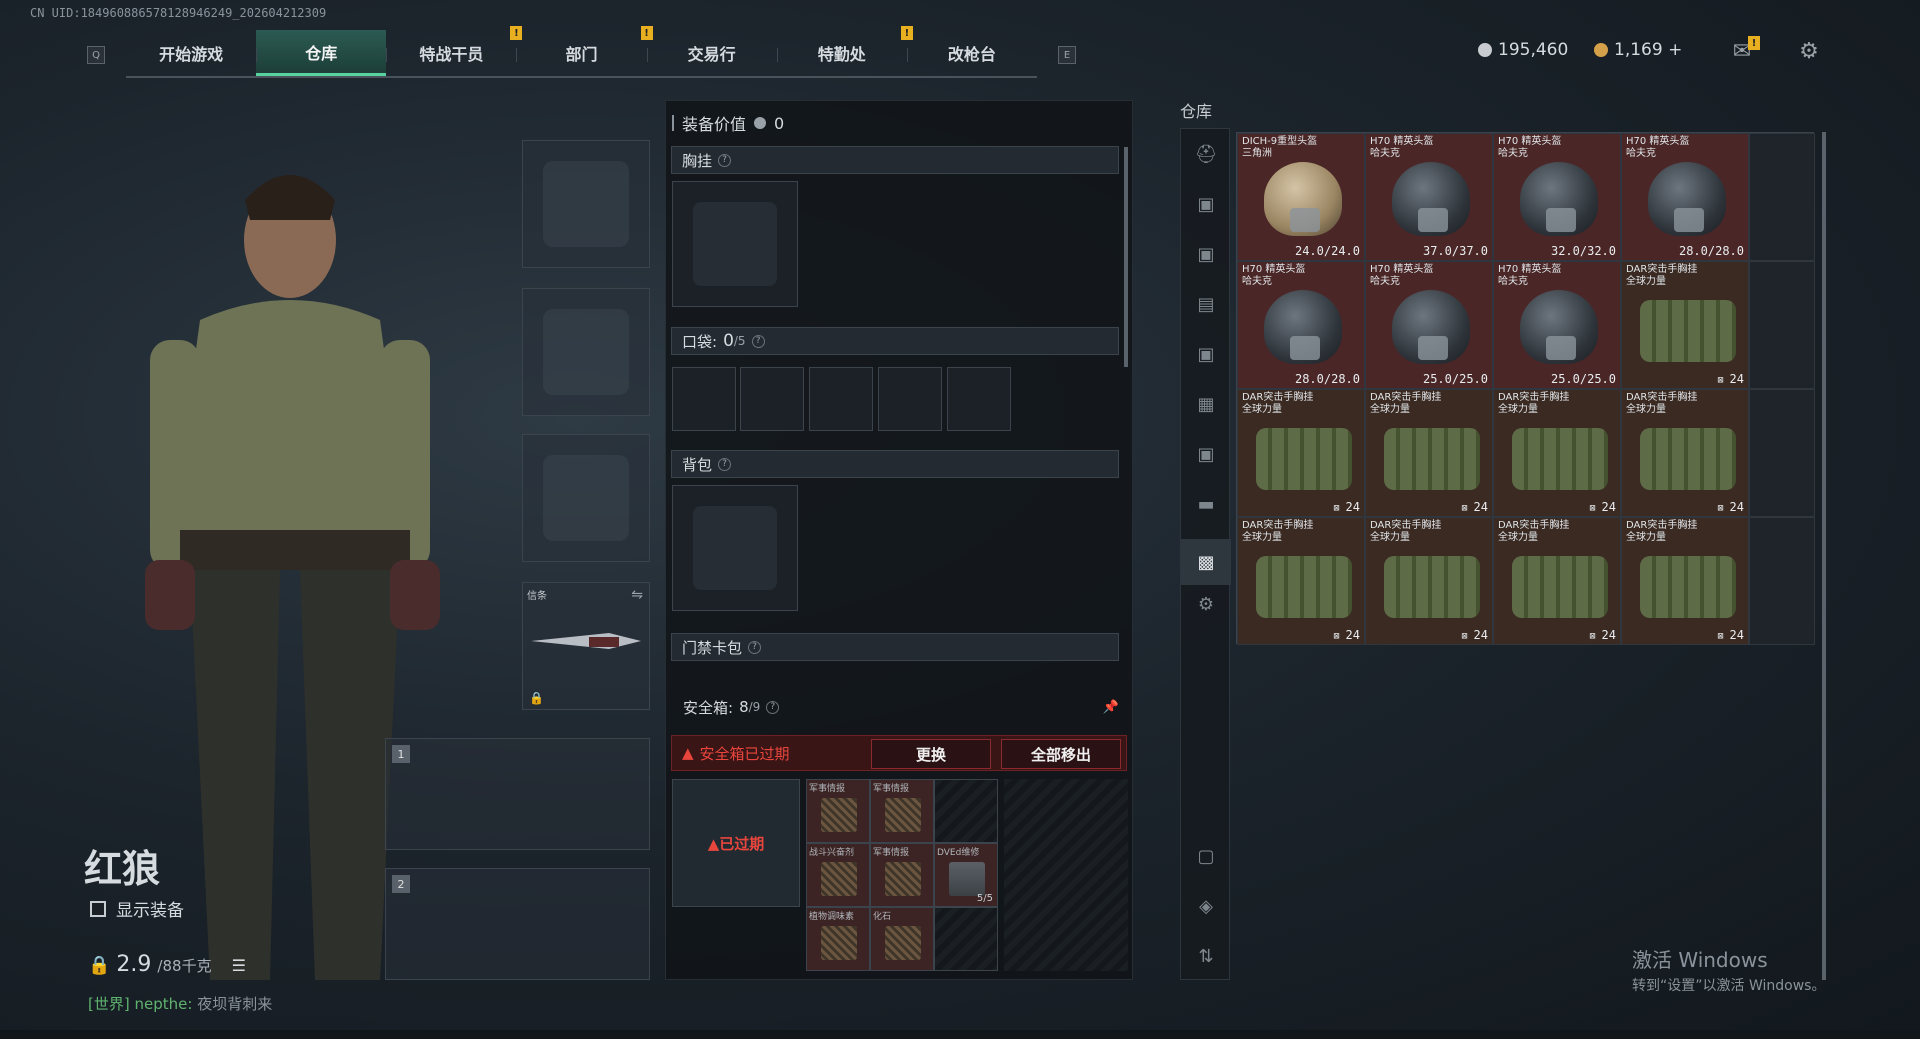 Image resolution: width=1920 pixels, height=1039 pixels. Describe the element at coordinates (1809, 51) in the screenshot. I see `settings-gear-icon: ⚙` at that location.